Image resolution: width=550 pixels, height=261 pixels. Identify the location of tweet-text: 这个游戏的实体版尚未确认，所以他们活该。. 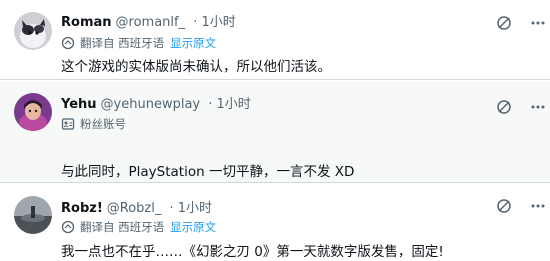
(196, 67).